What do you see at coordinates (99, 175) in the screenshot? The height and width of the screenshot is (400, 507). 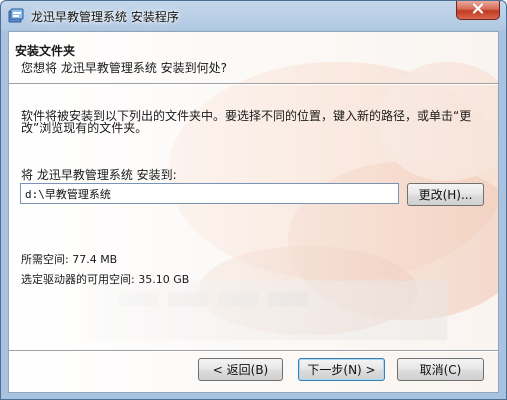 I see `install-location-label: 将 龙迅早教管理系统 安装到:` at bounding box center [99, 175].